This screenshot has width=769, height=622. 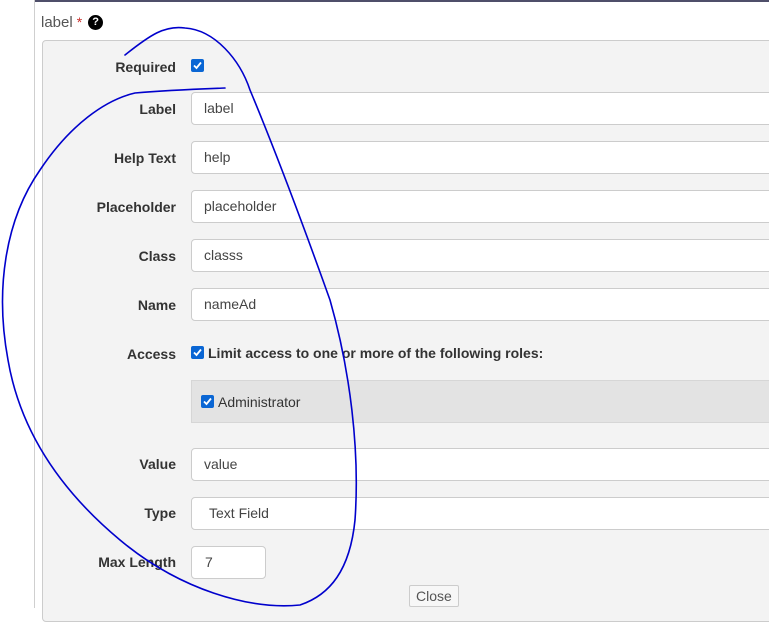 I want to click on placeholder-input: placeholder, so click(x=480, y=206).